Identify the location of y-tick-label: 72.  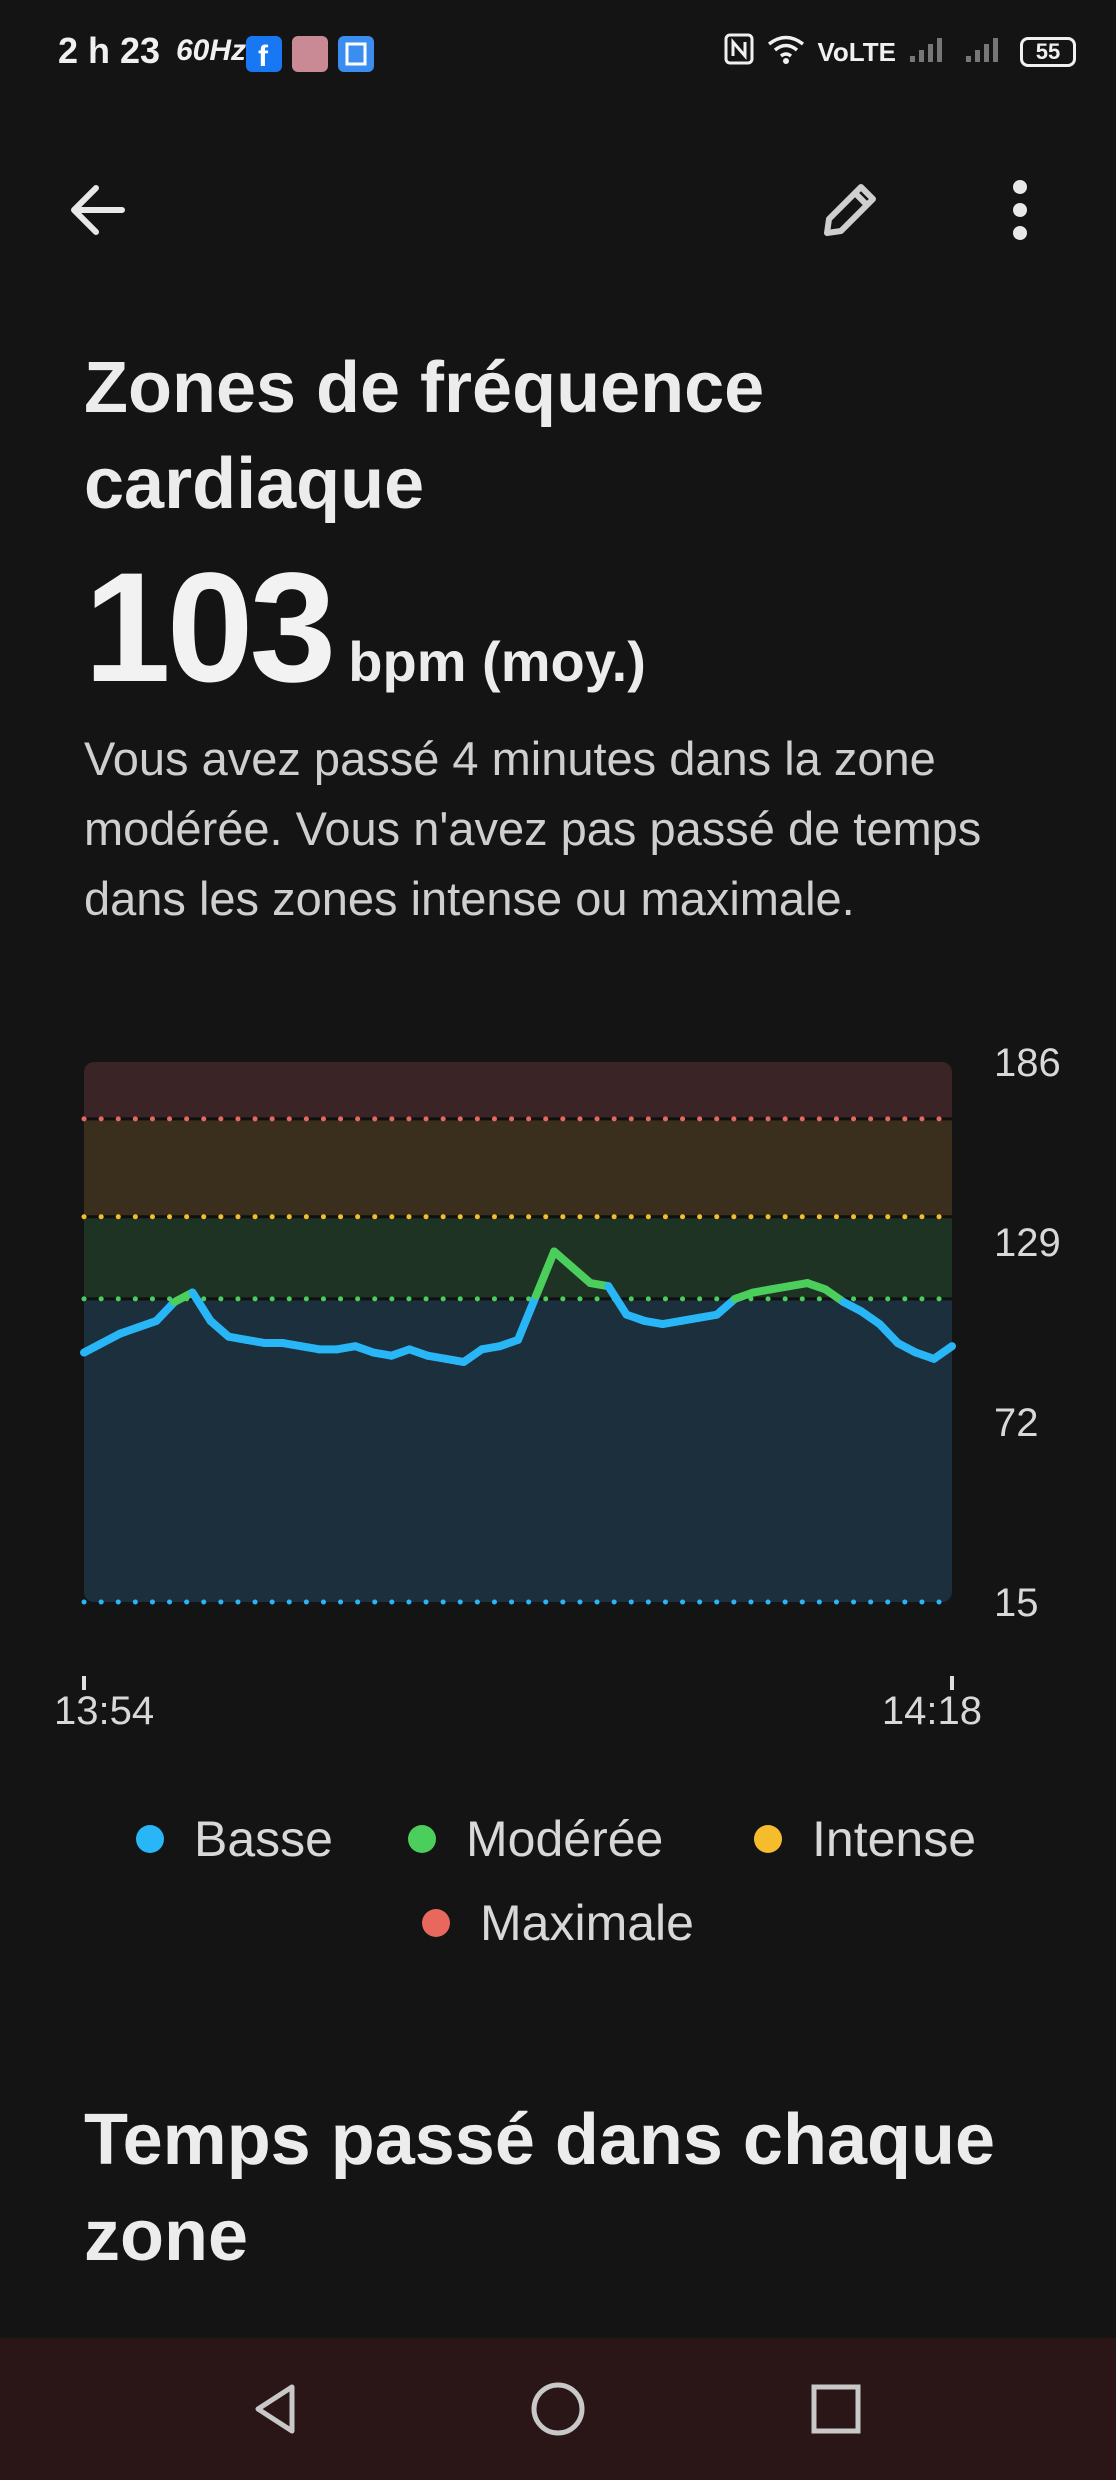
(1016, 1423).